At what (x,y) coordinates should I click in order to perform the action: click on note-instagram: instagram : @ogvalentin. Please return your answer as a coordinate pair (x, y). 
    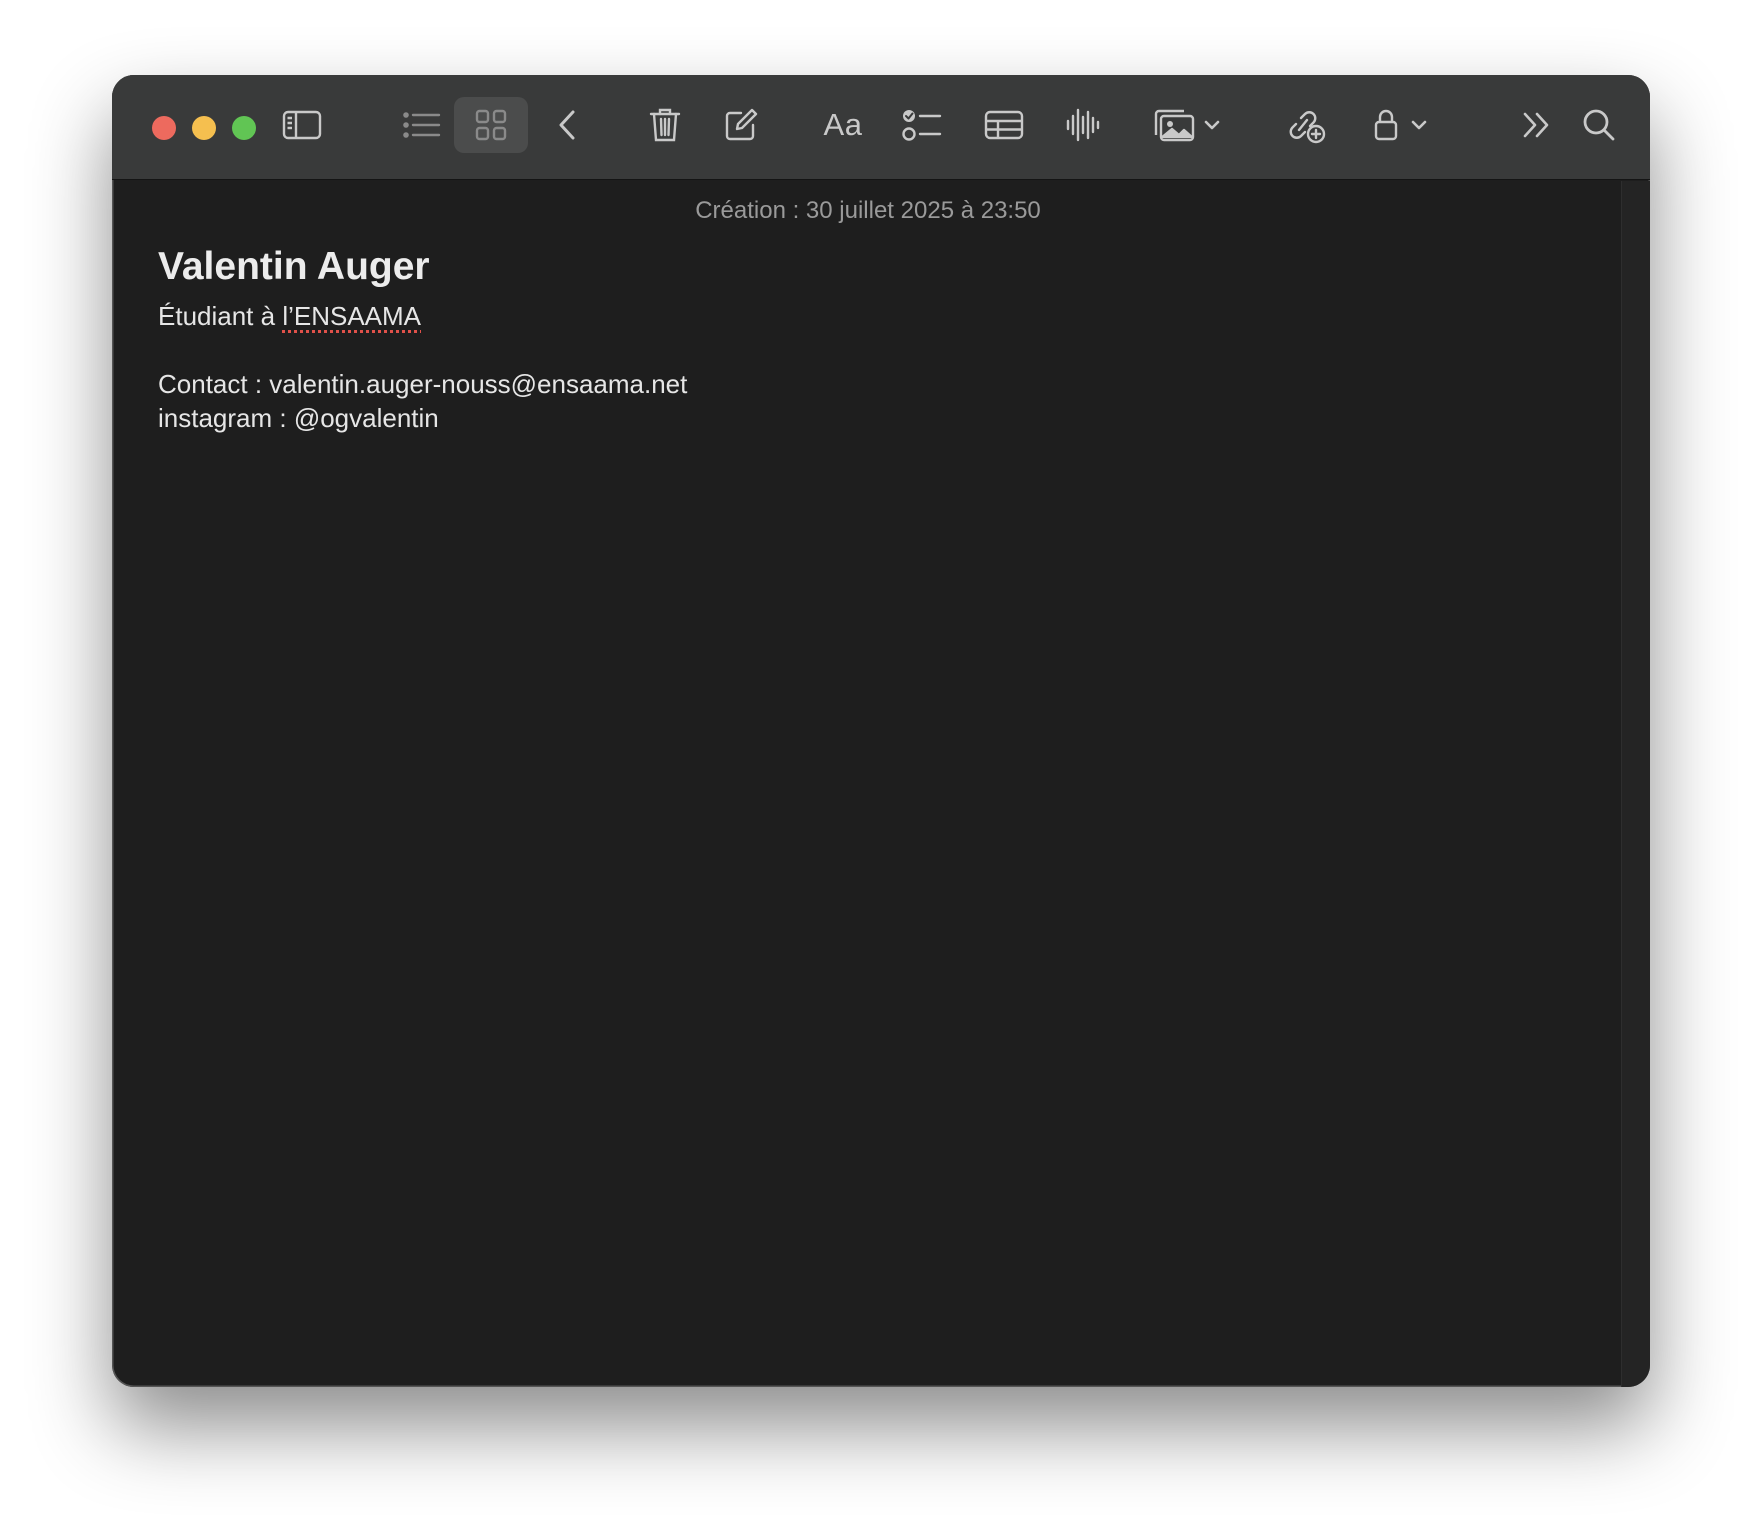
    Looking at the image, I should click on (298, 418).